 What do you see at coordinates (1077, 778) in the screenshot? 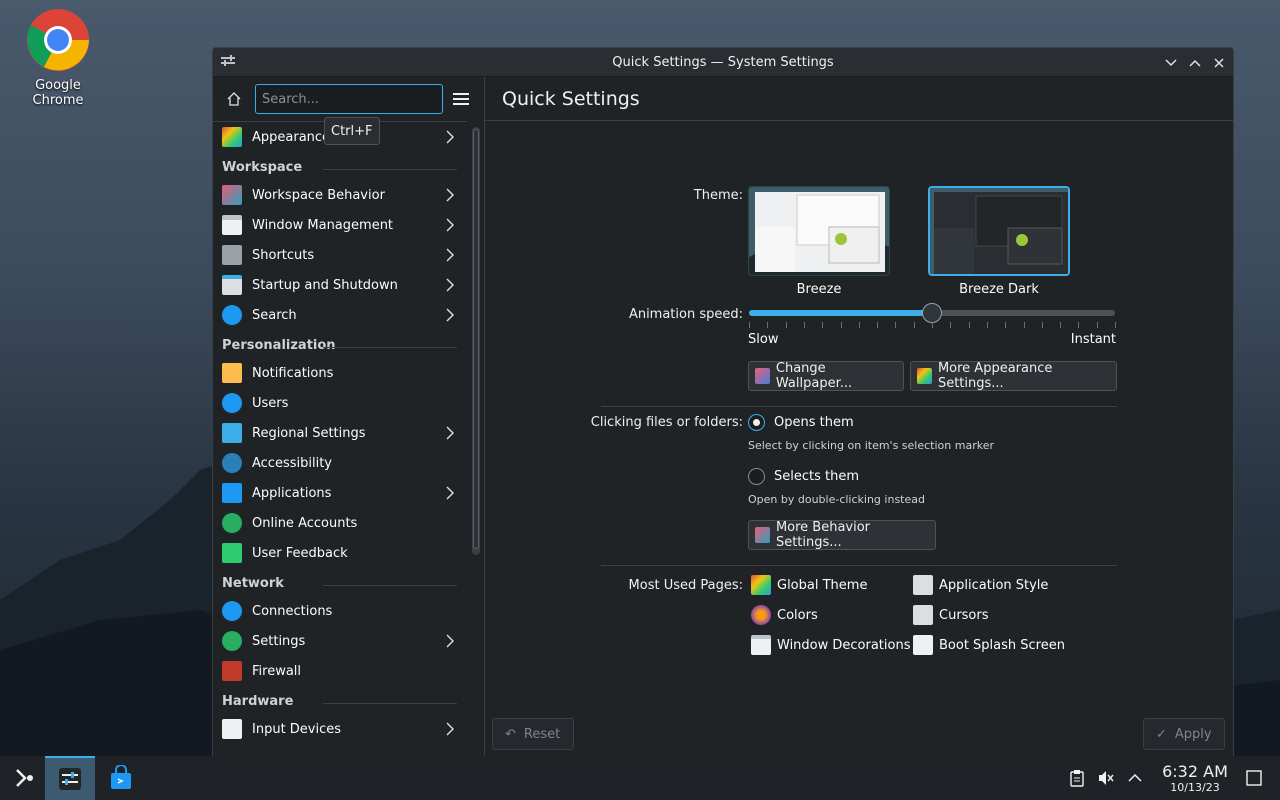
I see `clipboard-icon` at bounding box center [1077, 778].